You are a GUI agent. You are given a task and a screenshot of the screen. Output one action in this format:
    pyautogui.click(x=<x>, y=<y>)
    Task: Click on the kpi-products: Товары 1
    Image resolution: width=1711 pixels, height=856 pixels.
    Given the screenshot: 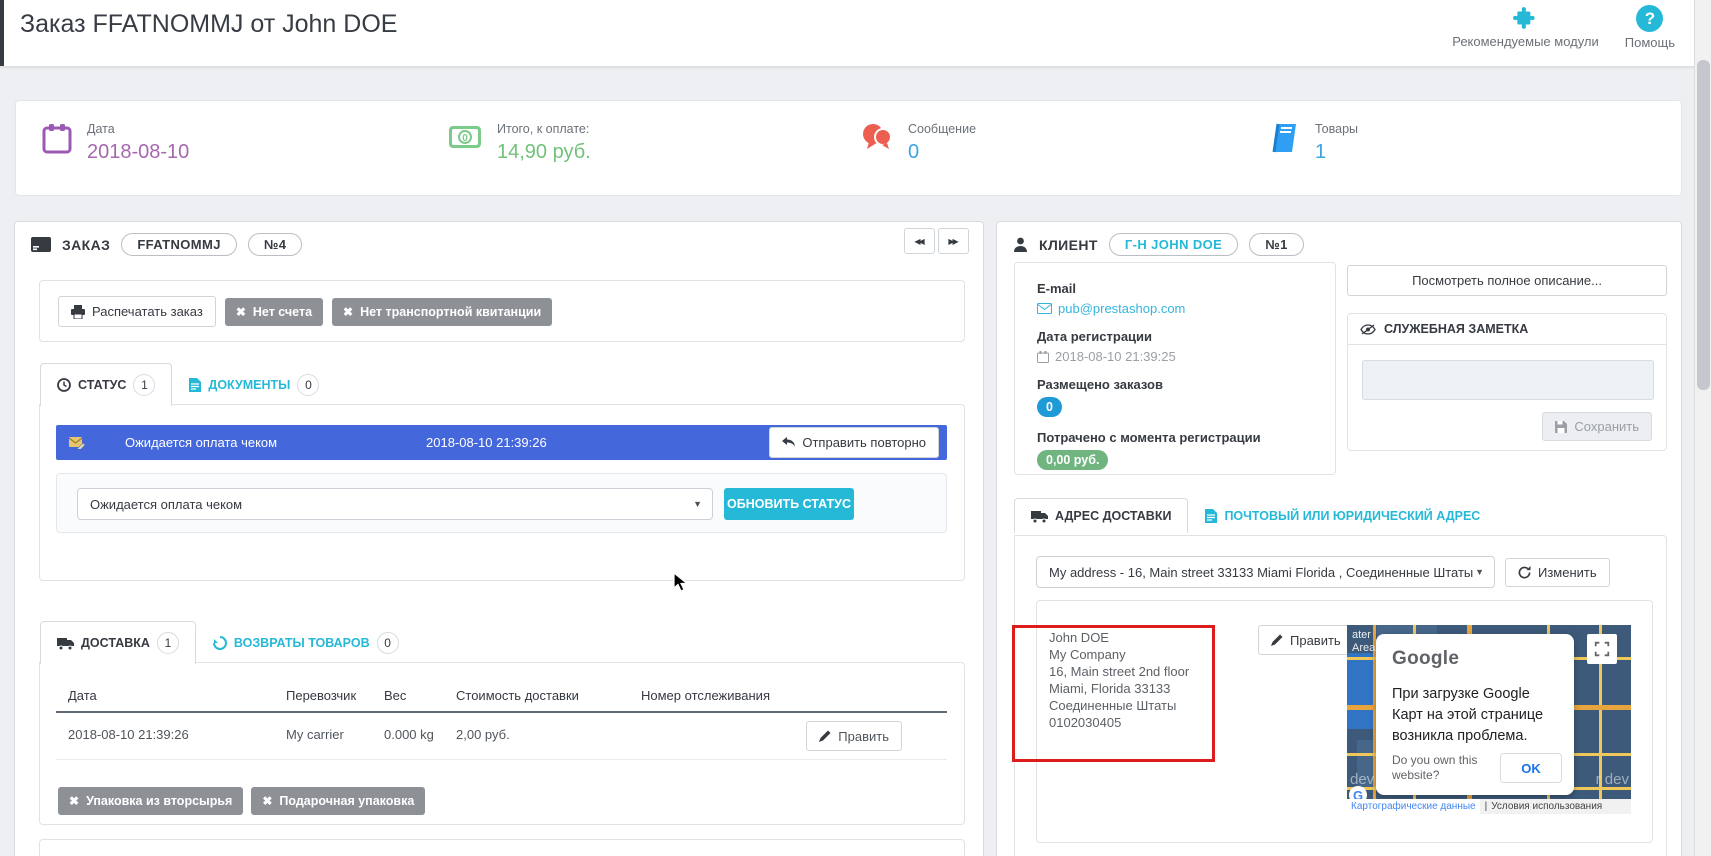 What is the action you would take?
    pyautogui.click(x=1315, y=143)
    